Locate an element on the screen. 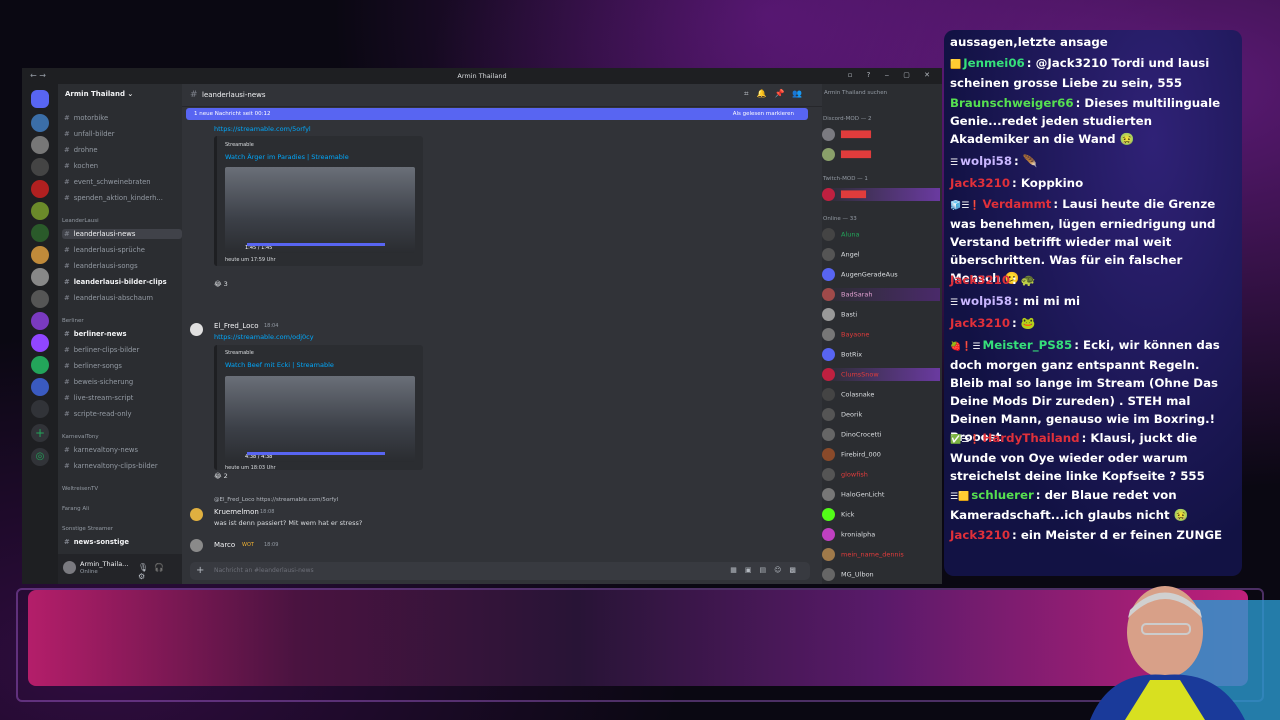 The height and width of the screenshot is (720, 1280). add-server-icon: + is located at coordinates (40, 433).